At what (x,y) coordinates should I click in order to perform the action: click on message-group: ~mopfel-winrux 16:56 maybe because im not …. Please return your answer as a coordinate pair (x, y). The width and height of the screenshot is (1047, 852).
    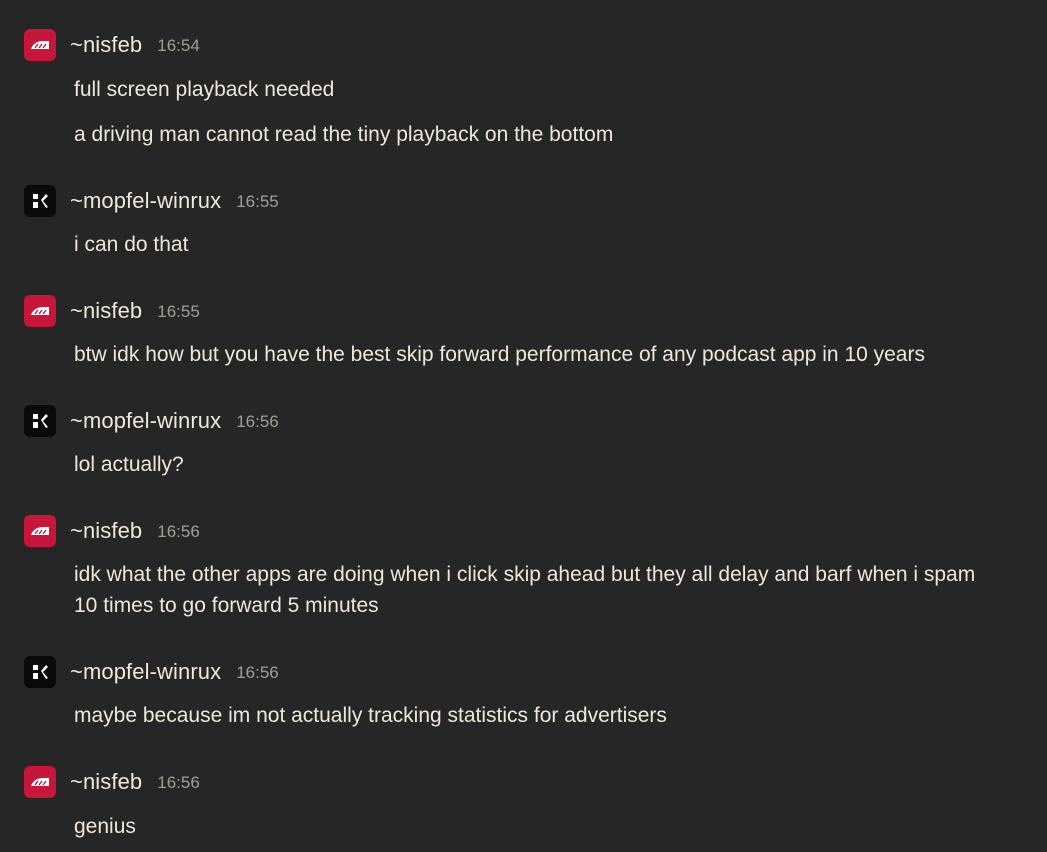
    Looking at the image, I should click on (523, 696).